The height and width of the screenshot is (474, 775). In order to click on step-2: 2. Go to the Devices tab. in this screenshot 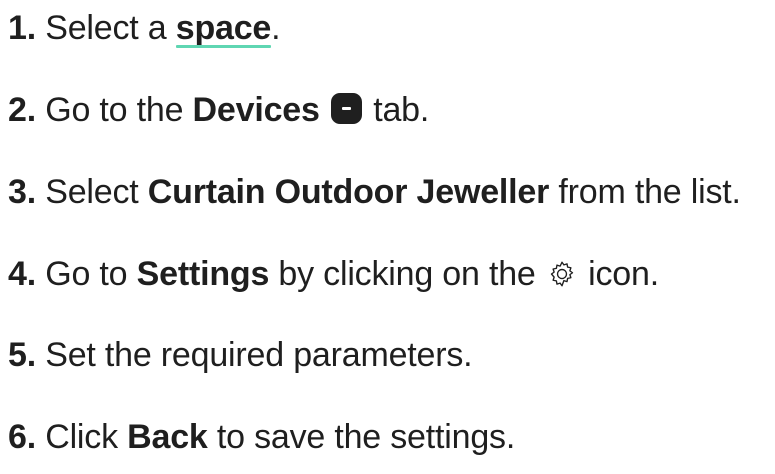, I will do `click(218, 110)`.